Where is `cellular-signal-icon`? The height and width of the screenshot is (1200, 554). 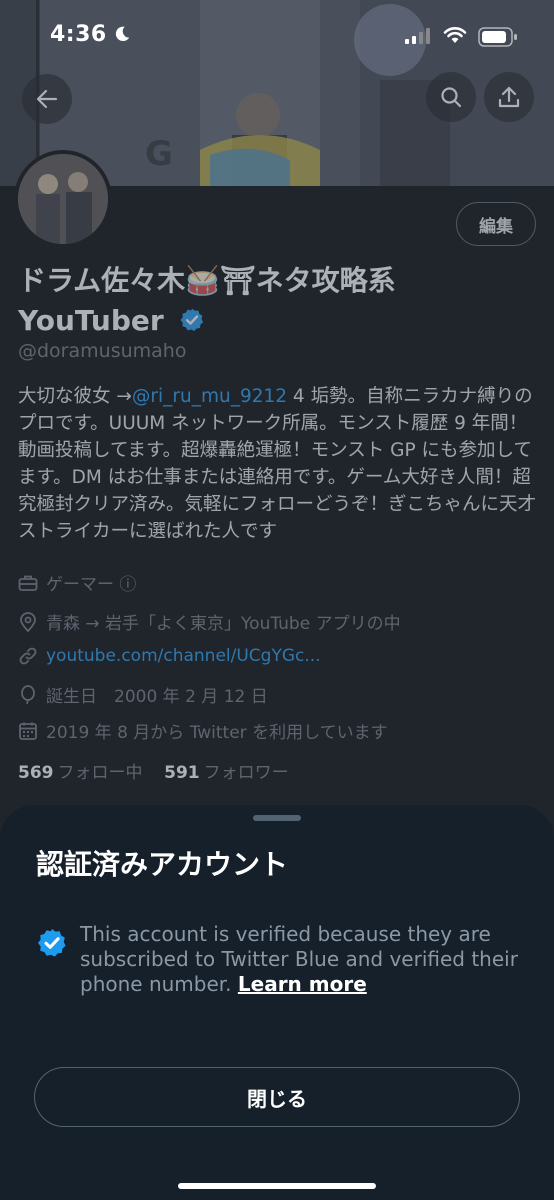
cellular-signal-icon is located at coordinates (417, 36).